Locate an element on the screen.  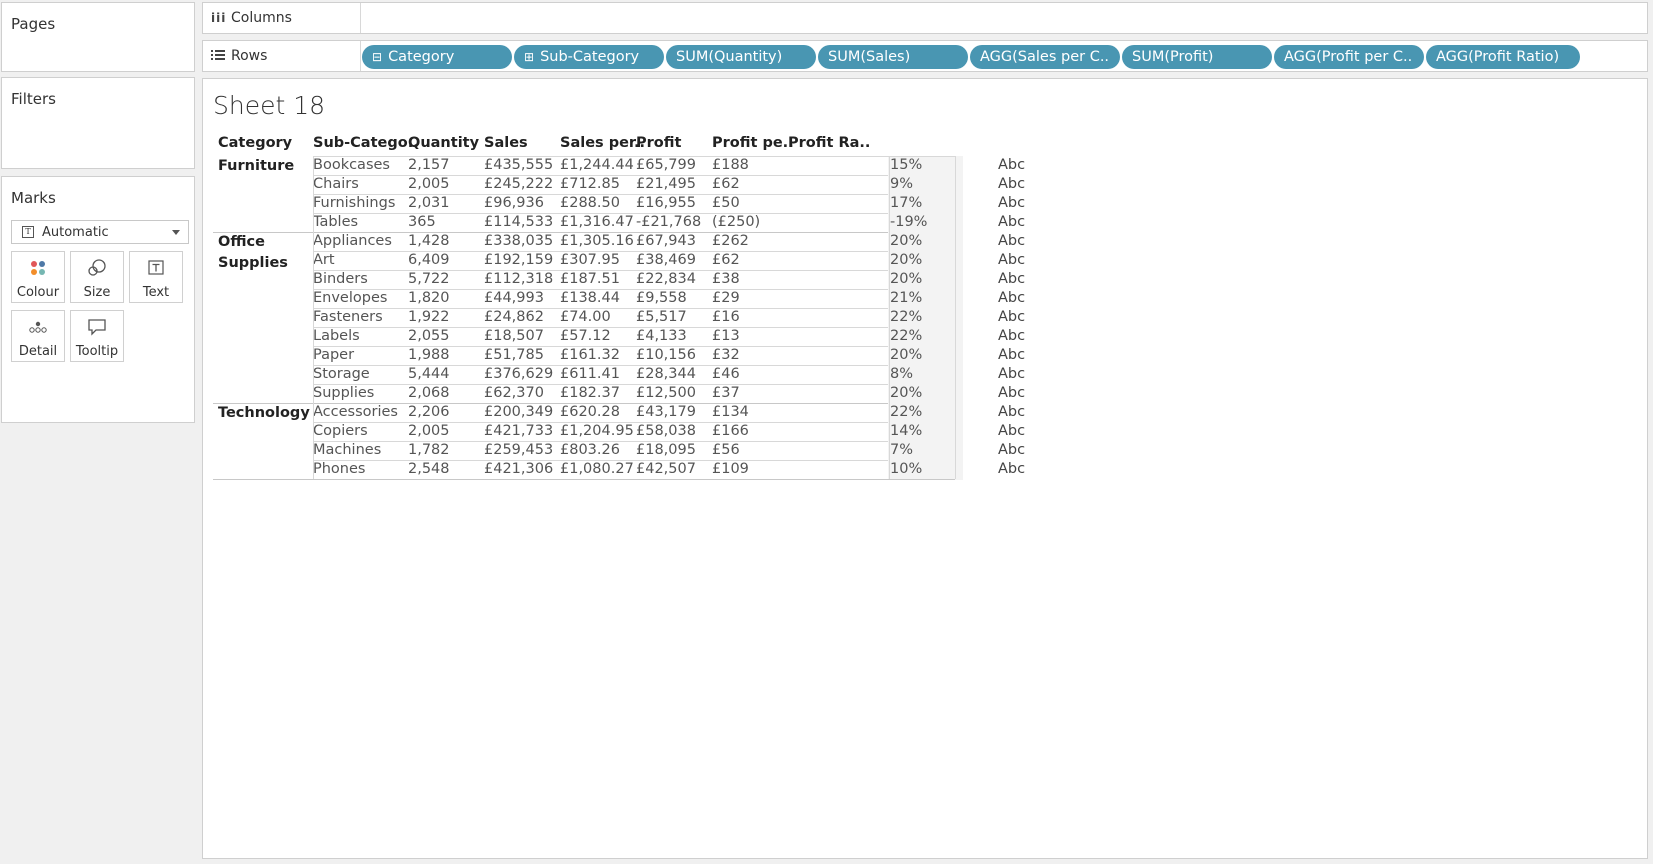
row-pill-agg-profit-per-c: AGG(Profit per C.. is located at coordinates (1349, 57).